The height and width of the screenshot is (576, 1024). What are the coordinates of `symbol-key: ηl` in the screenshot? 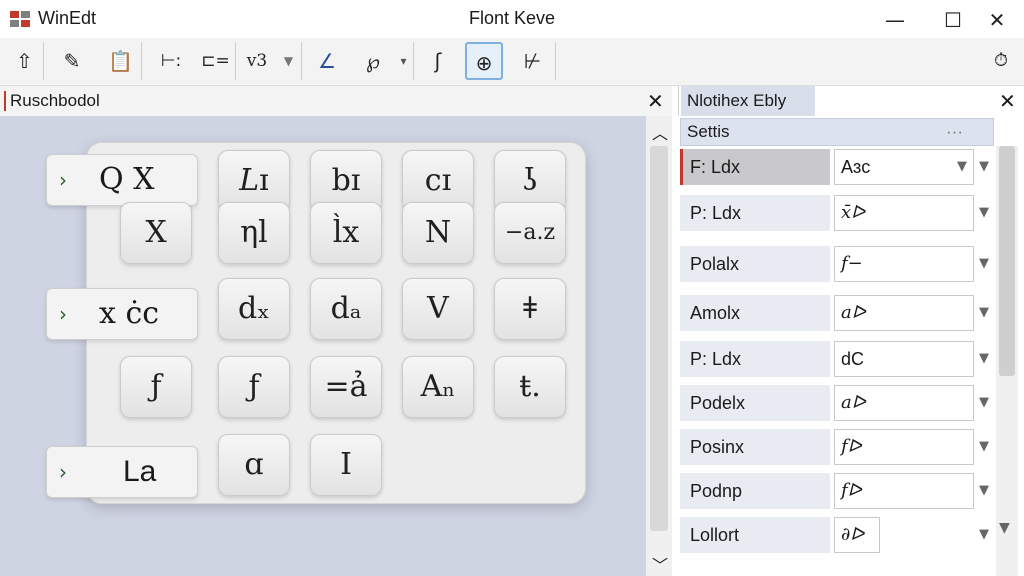 It's located at (254, 233).